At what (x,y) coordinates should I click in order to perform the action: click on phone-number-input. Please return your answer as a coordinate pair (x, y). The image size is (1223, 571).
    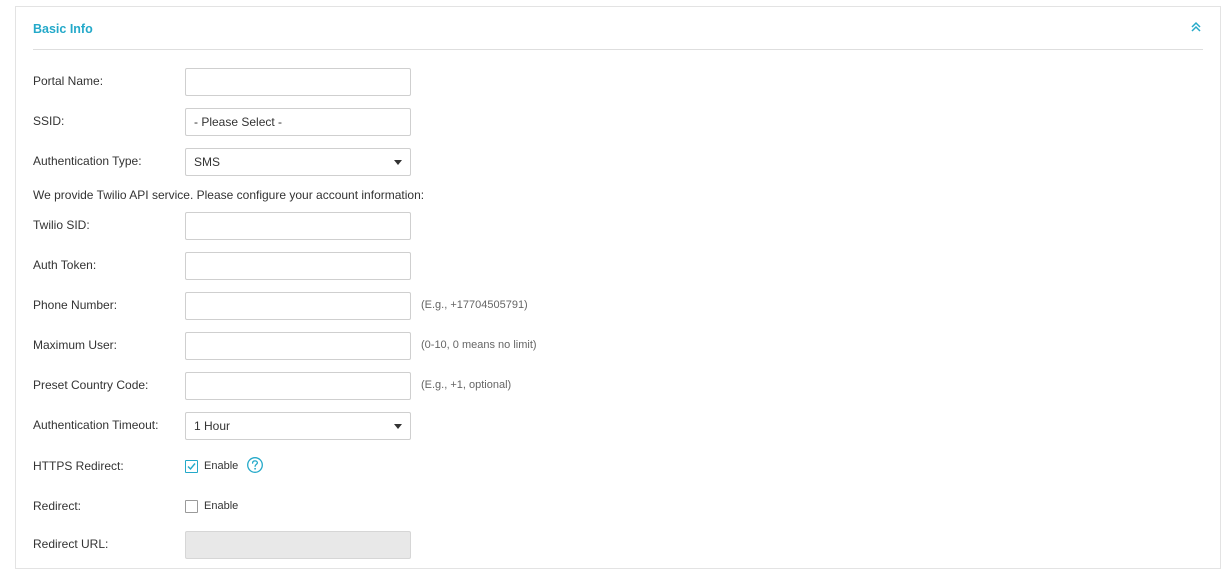
    Looking at the image, I should click on (298, 306).